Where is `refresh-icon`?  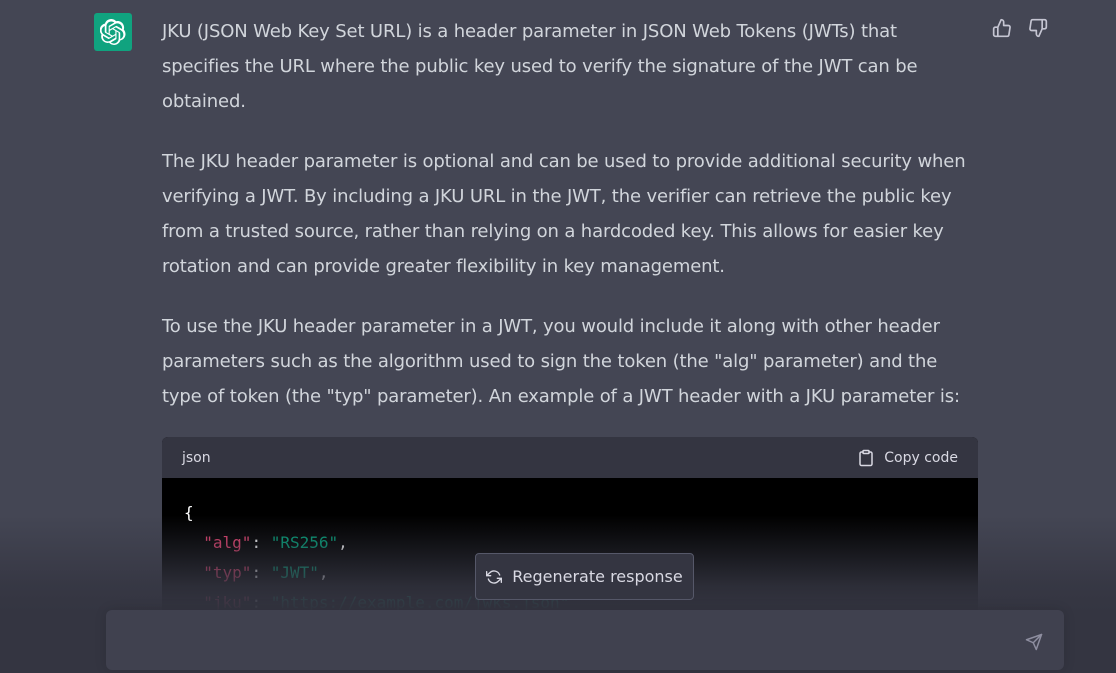 refresh-icon is located at coordinates (494, 576).